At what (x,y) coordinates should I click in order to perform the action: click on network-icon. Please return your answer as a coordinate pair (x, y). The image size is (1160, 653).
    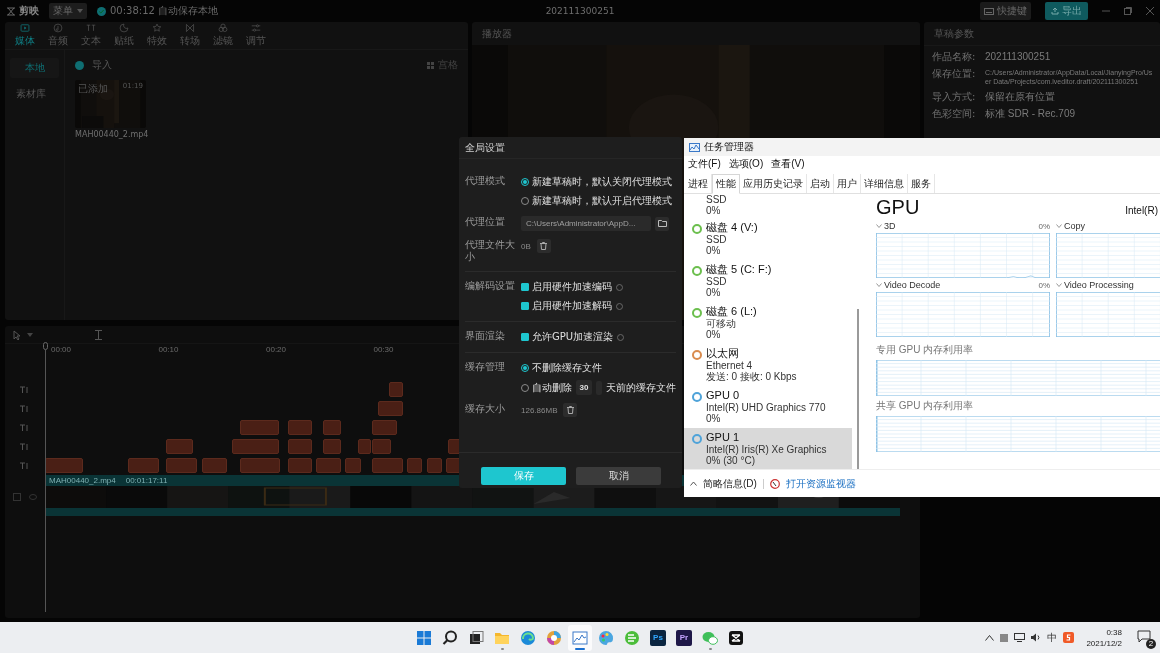
    Looking at the image, I should click on (1020, 637).